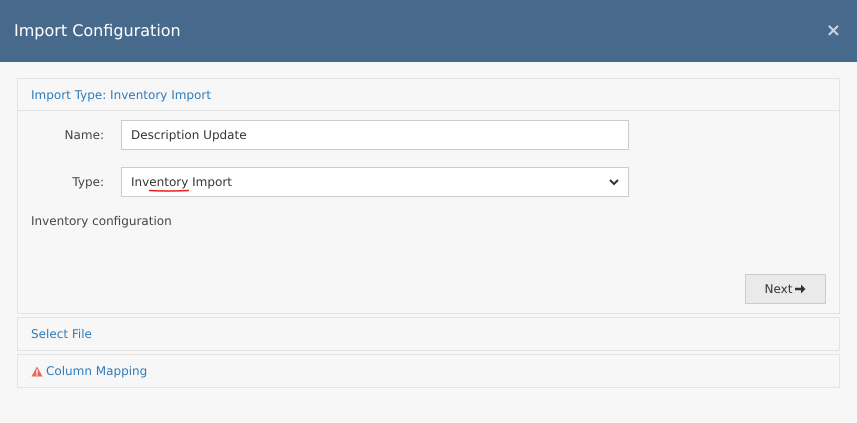  I want to click on field-label: Type:, so click(88, 182).